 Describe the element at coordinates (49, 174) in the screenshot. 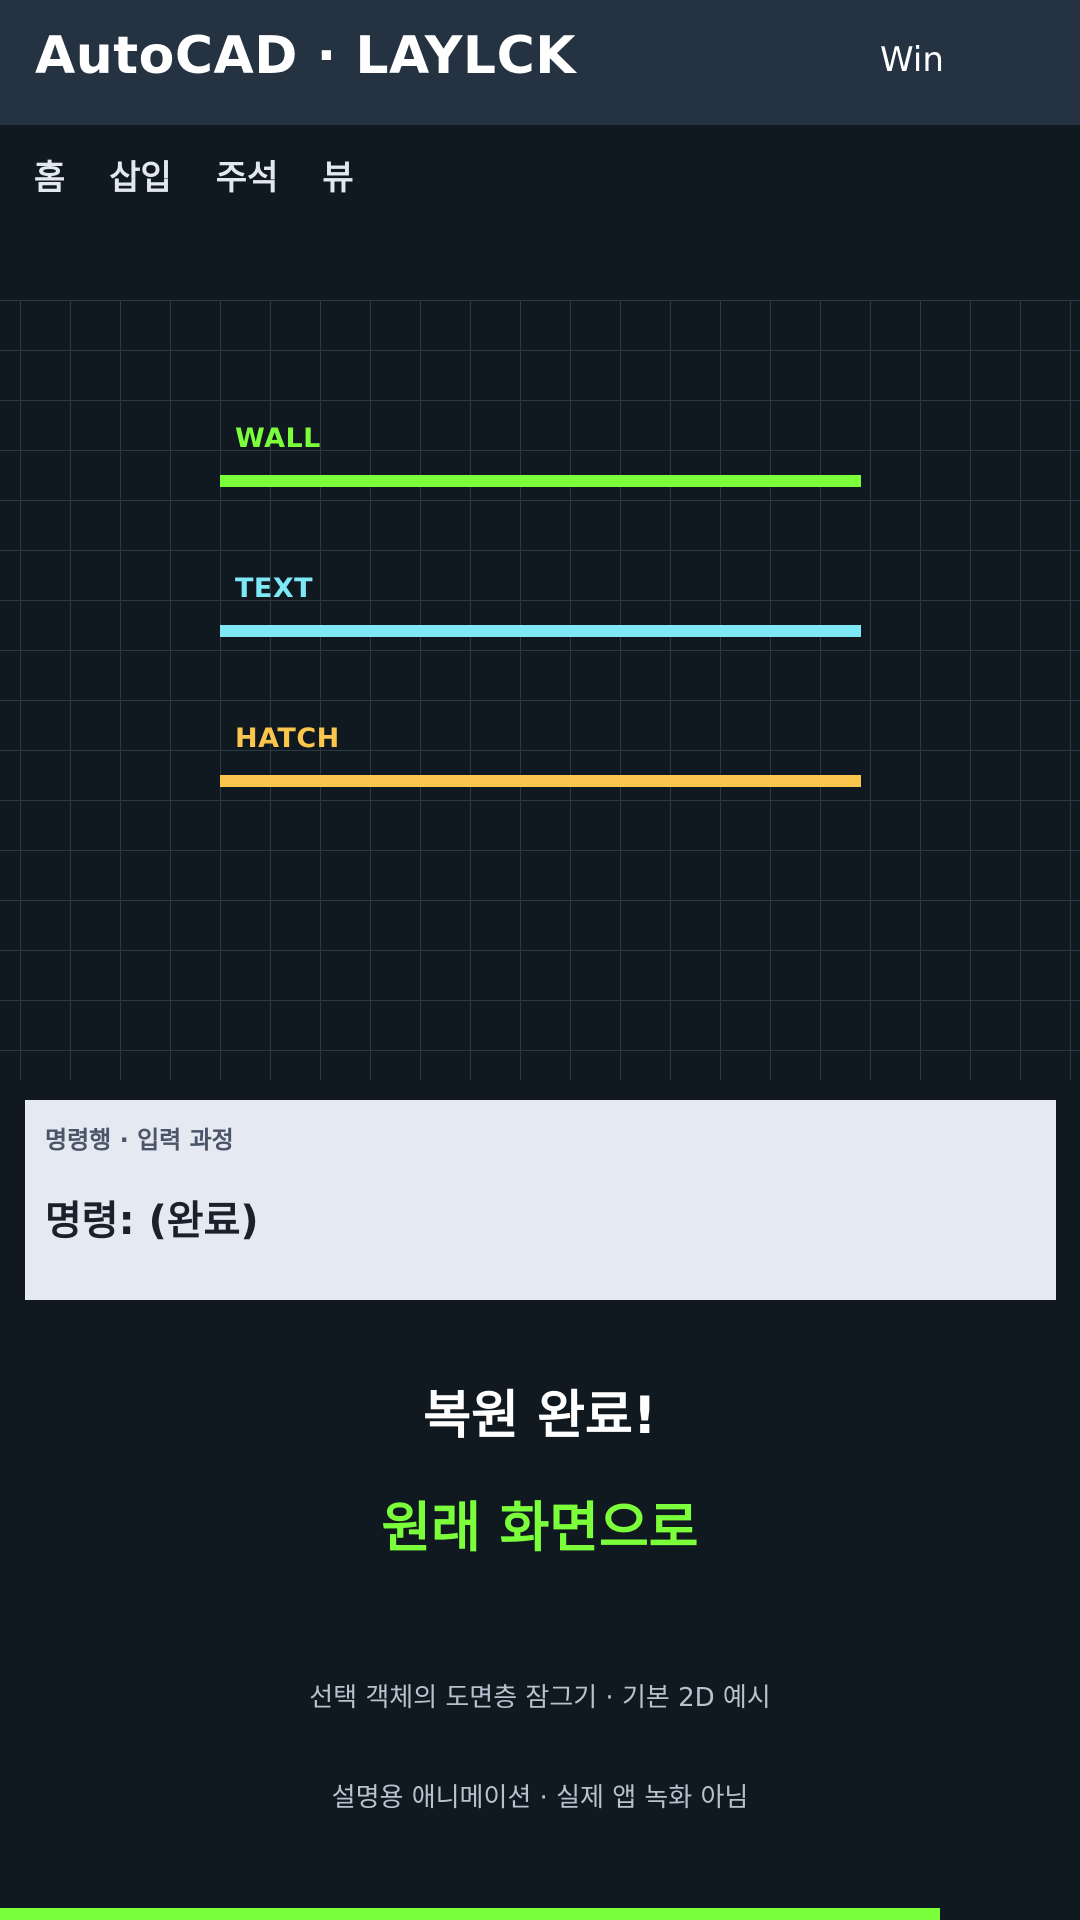

I see `tab-home: 홈` at that location.